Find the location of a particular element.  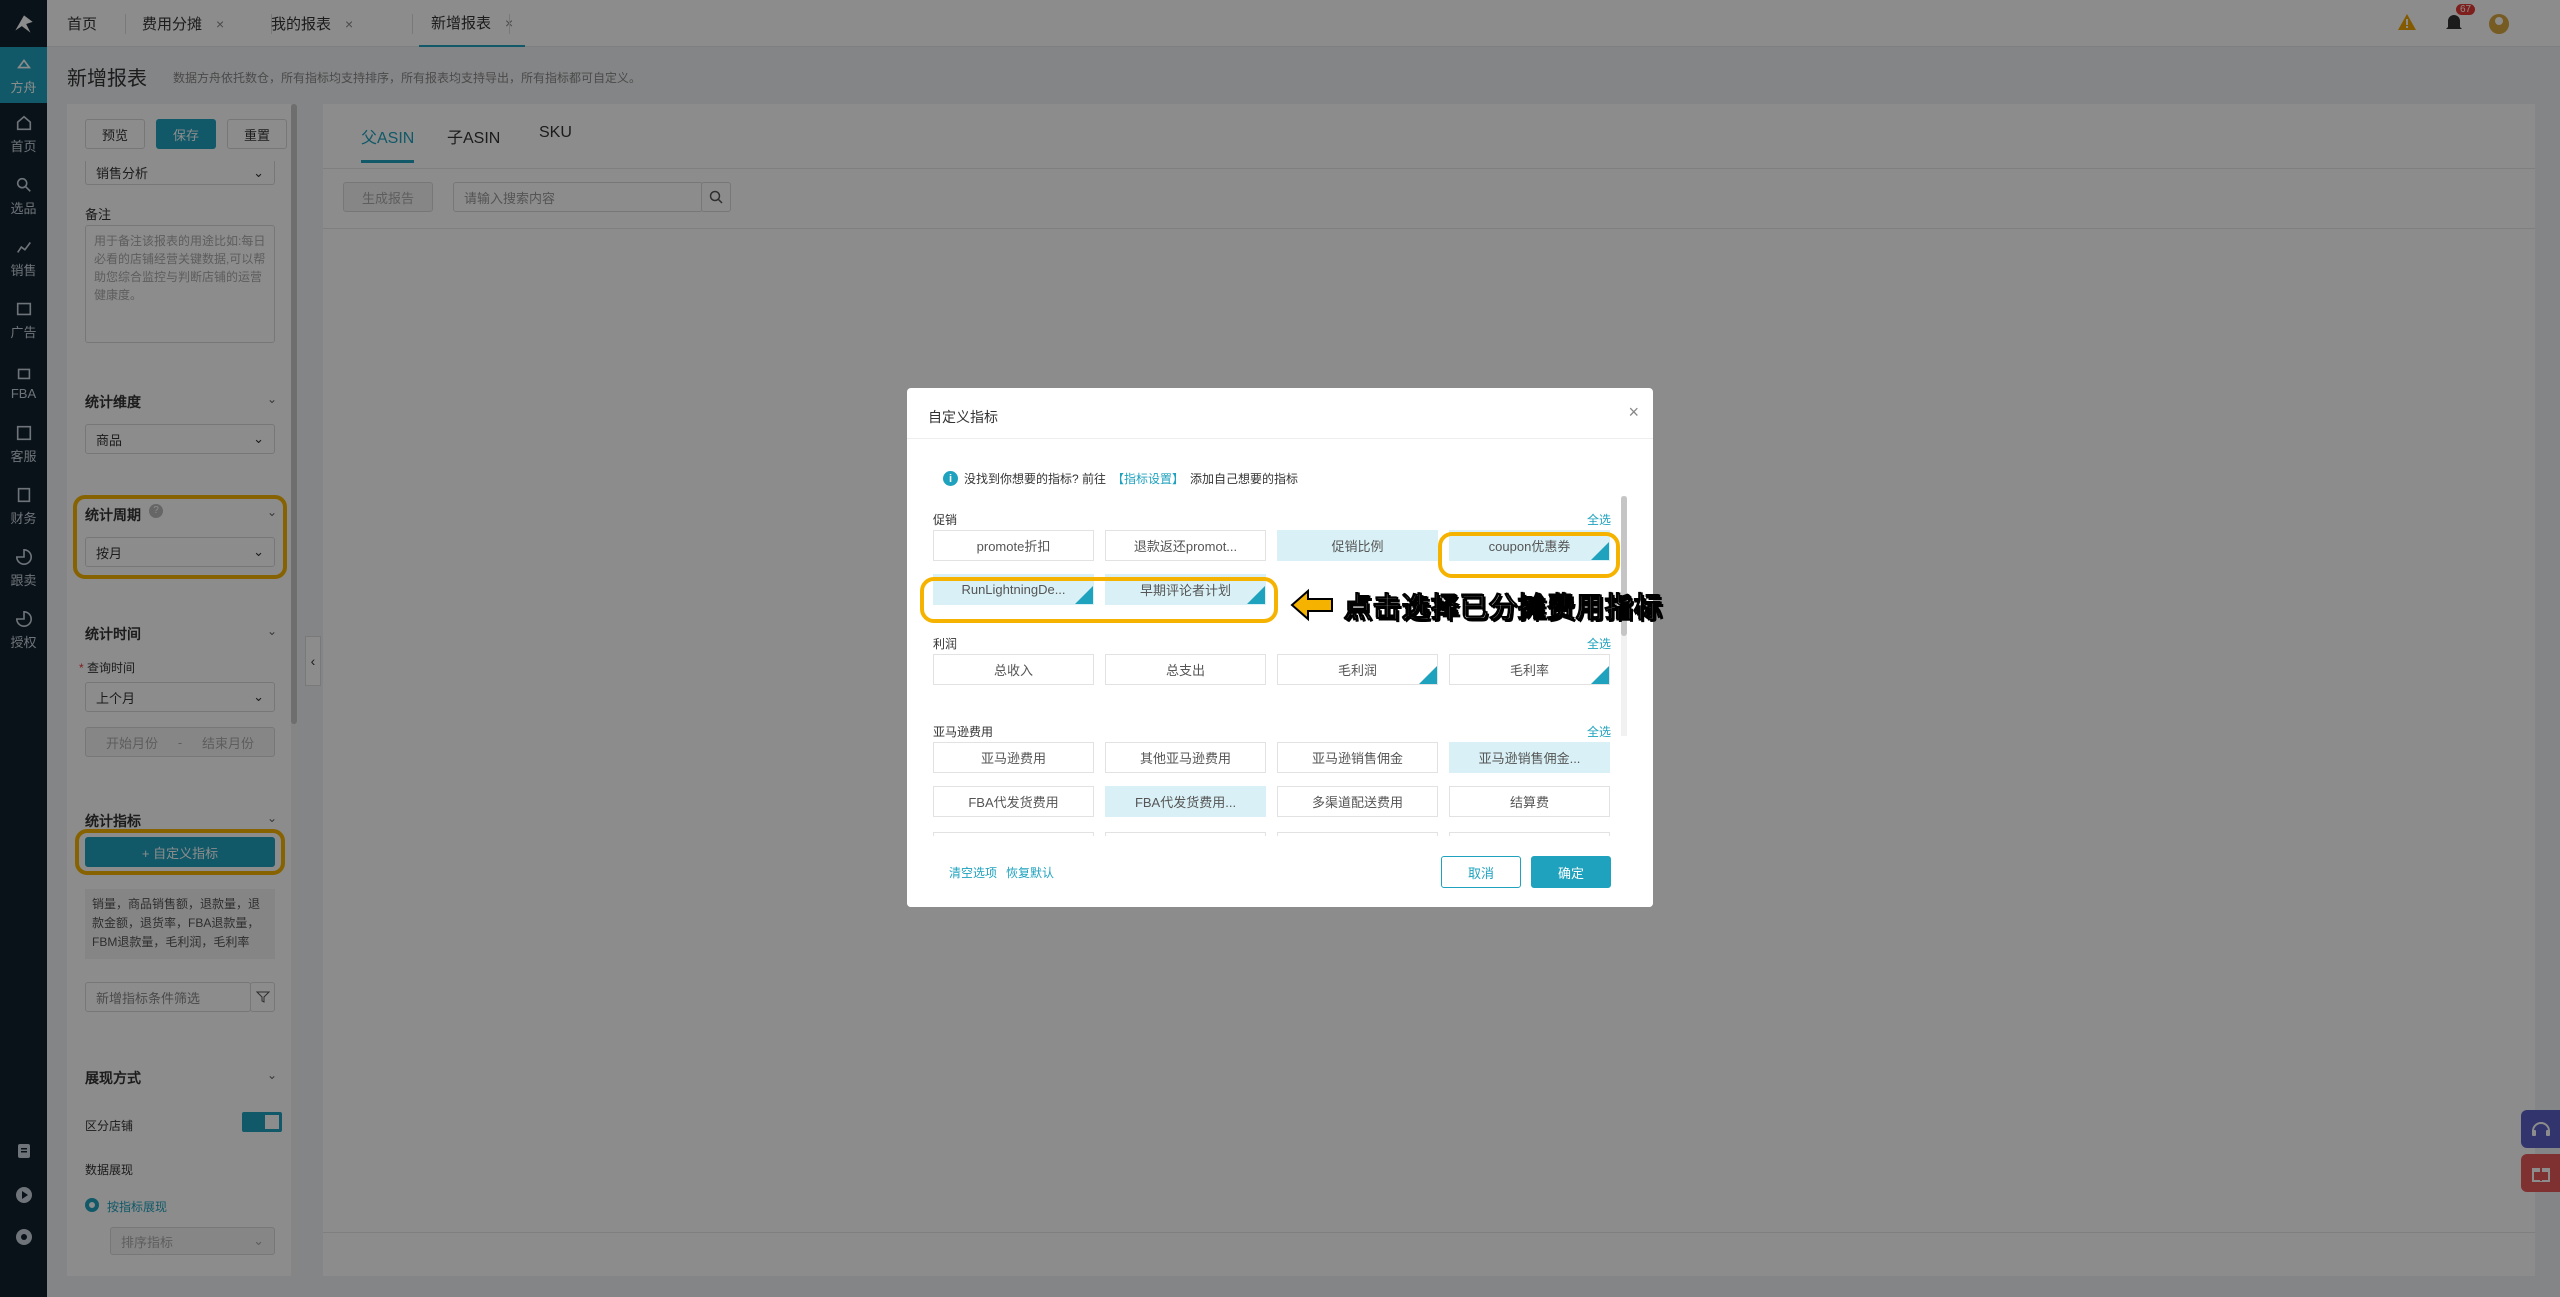

metric-chip: 毛利率 is located at coordinates (1529, 669).